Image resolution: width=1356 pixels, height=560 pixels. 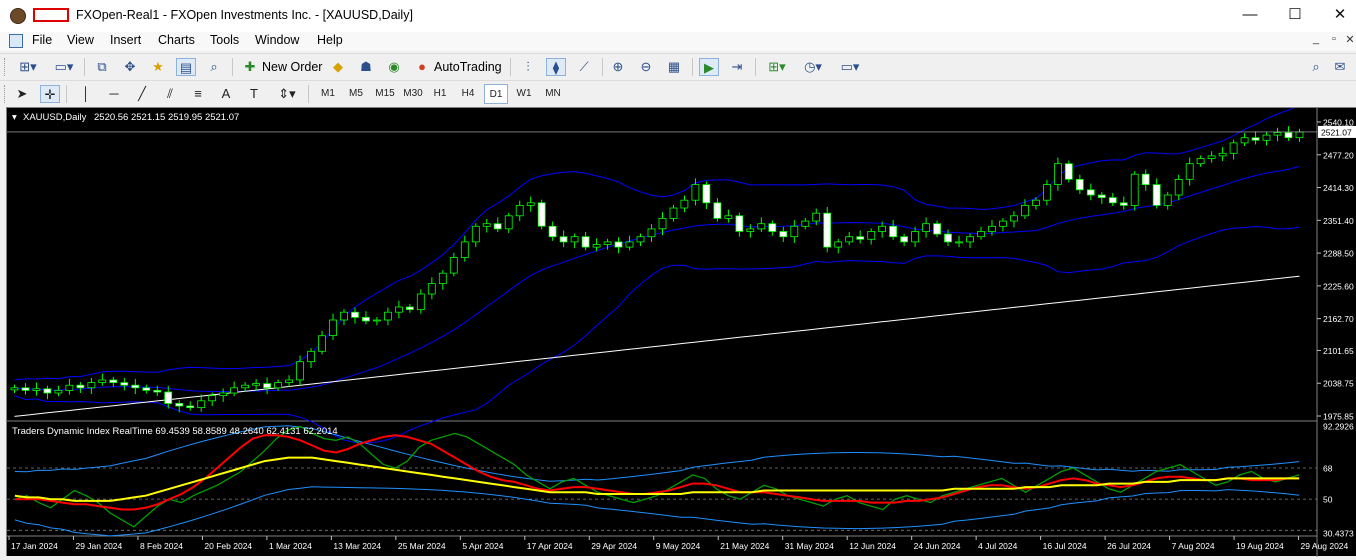 I want to click on new-chart-icon: ⊞▾, so click(x=28, y=67).